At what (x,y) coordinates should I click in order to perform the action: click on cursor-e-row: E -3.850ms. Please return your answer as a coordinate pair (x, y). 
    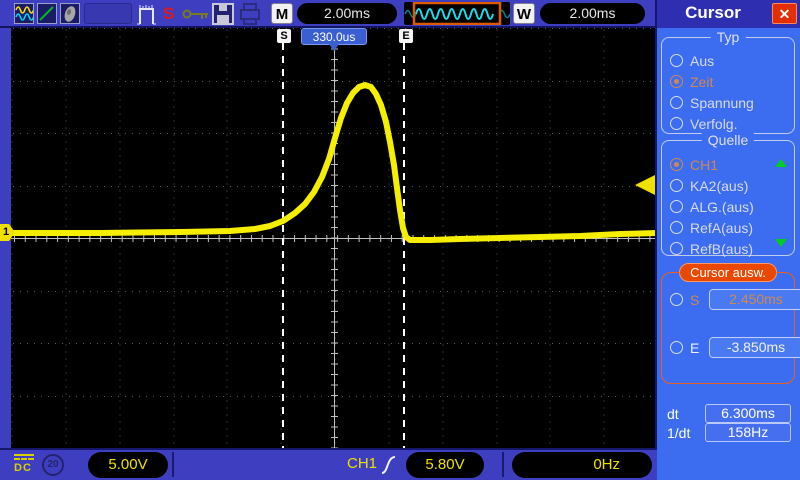
    Looking at the image, I should click on (735, 347).